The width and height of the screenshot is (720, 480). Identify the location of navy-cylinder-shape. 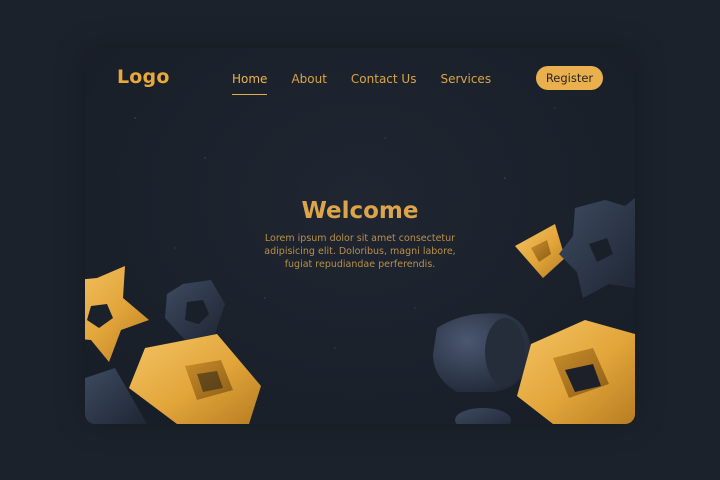
(482, 352).